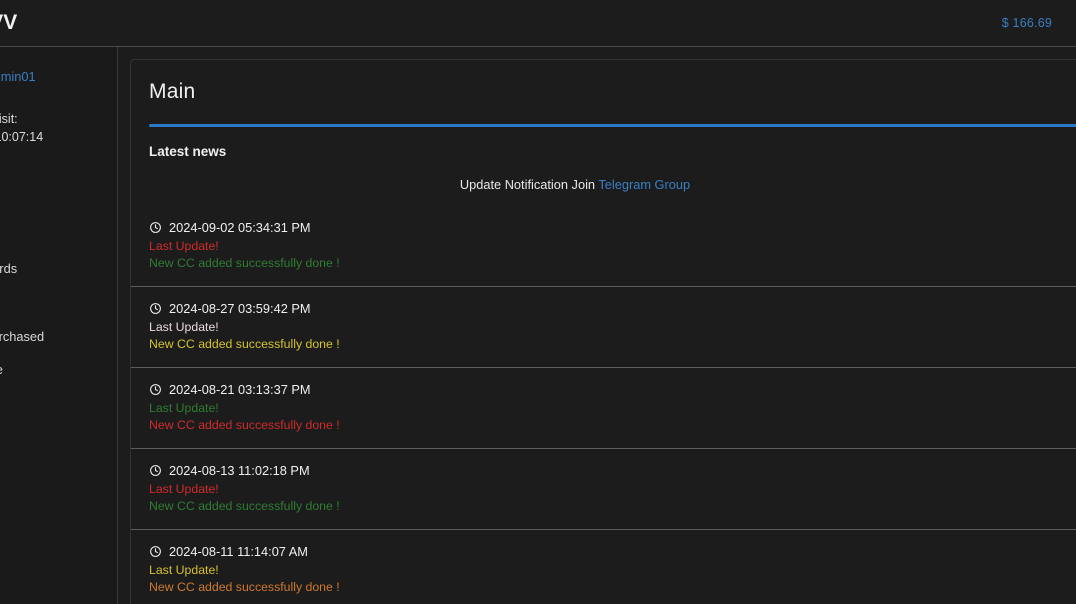 The width and height of the screenshot is (1076, 604). What do you see at coordinates (644, 184) in the screenshot?
I see `telegram-group-link: Telegram Group` at bounding box center [644, 184].